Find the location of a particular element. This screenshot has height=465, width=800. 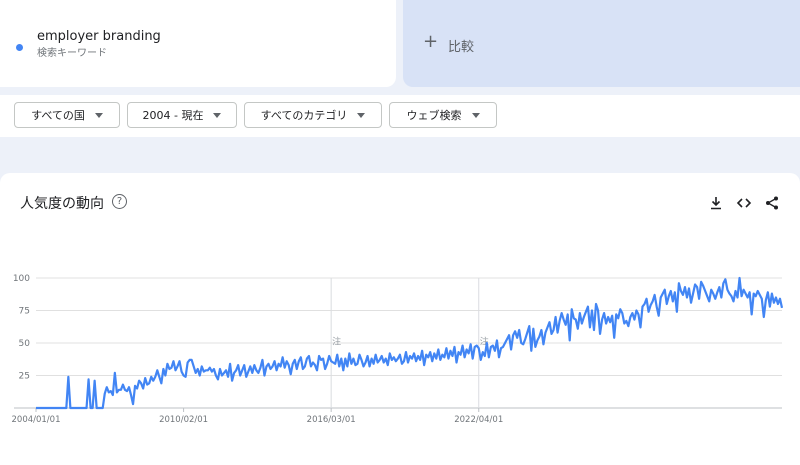

search-type-filter: ウェブ検索 is located at coordinates (443, 115).